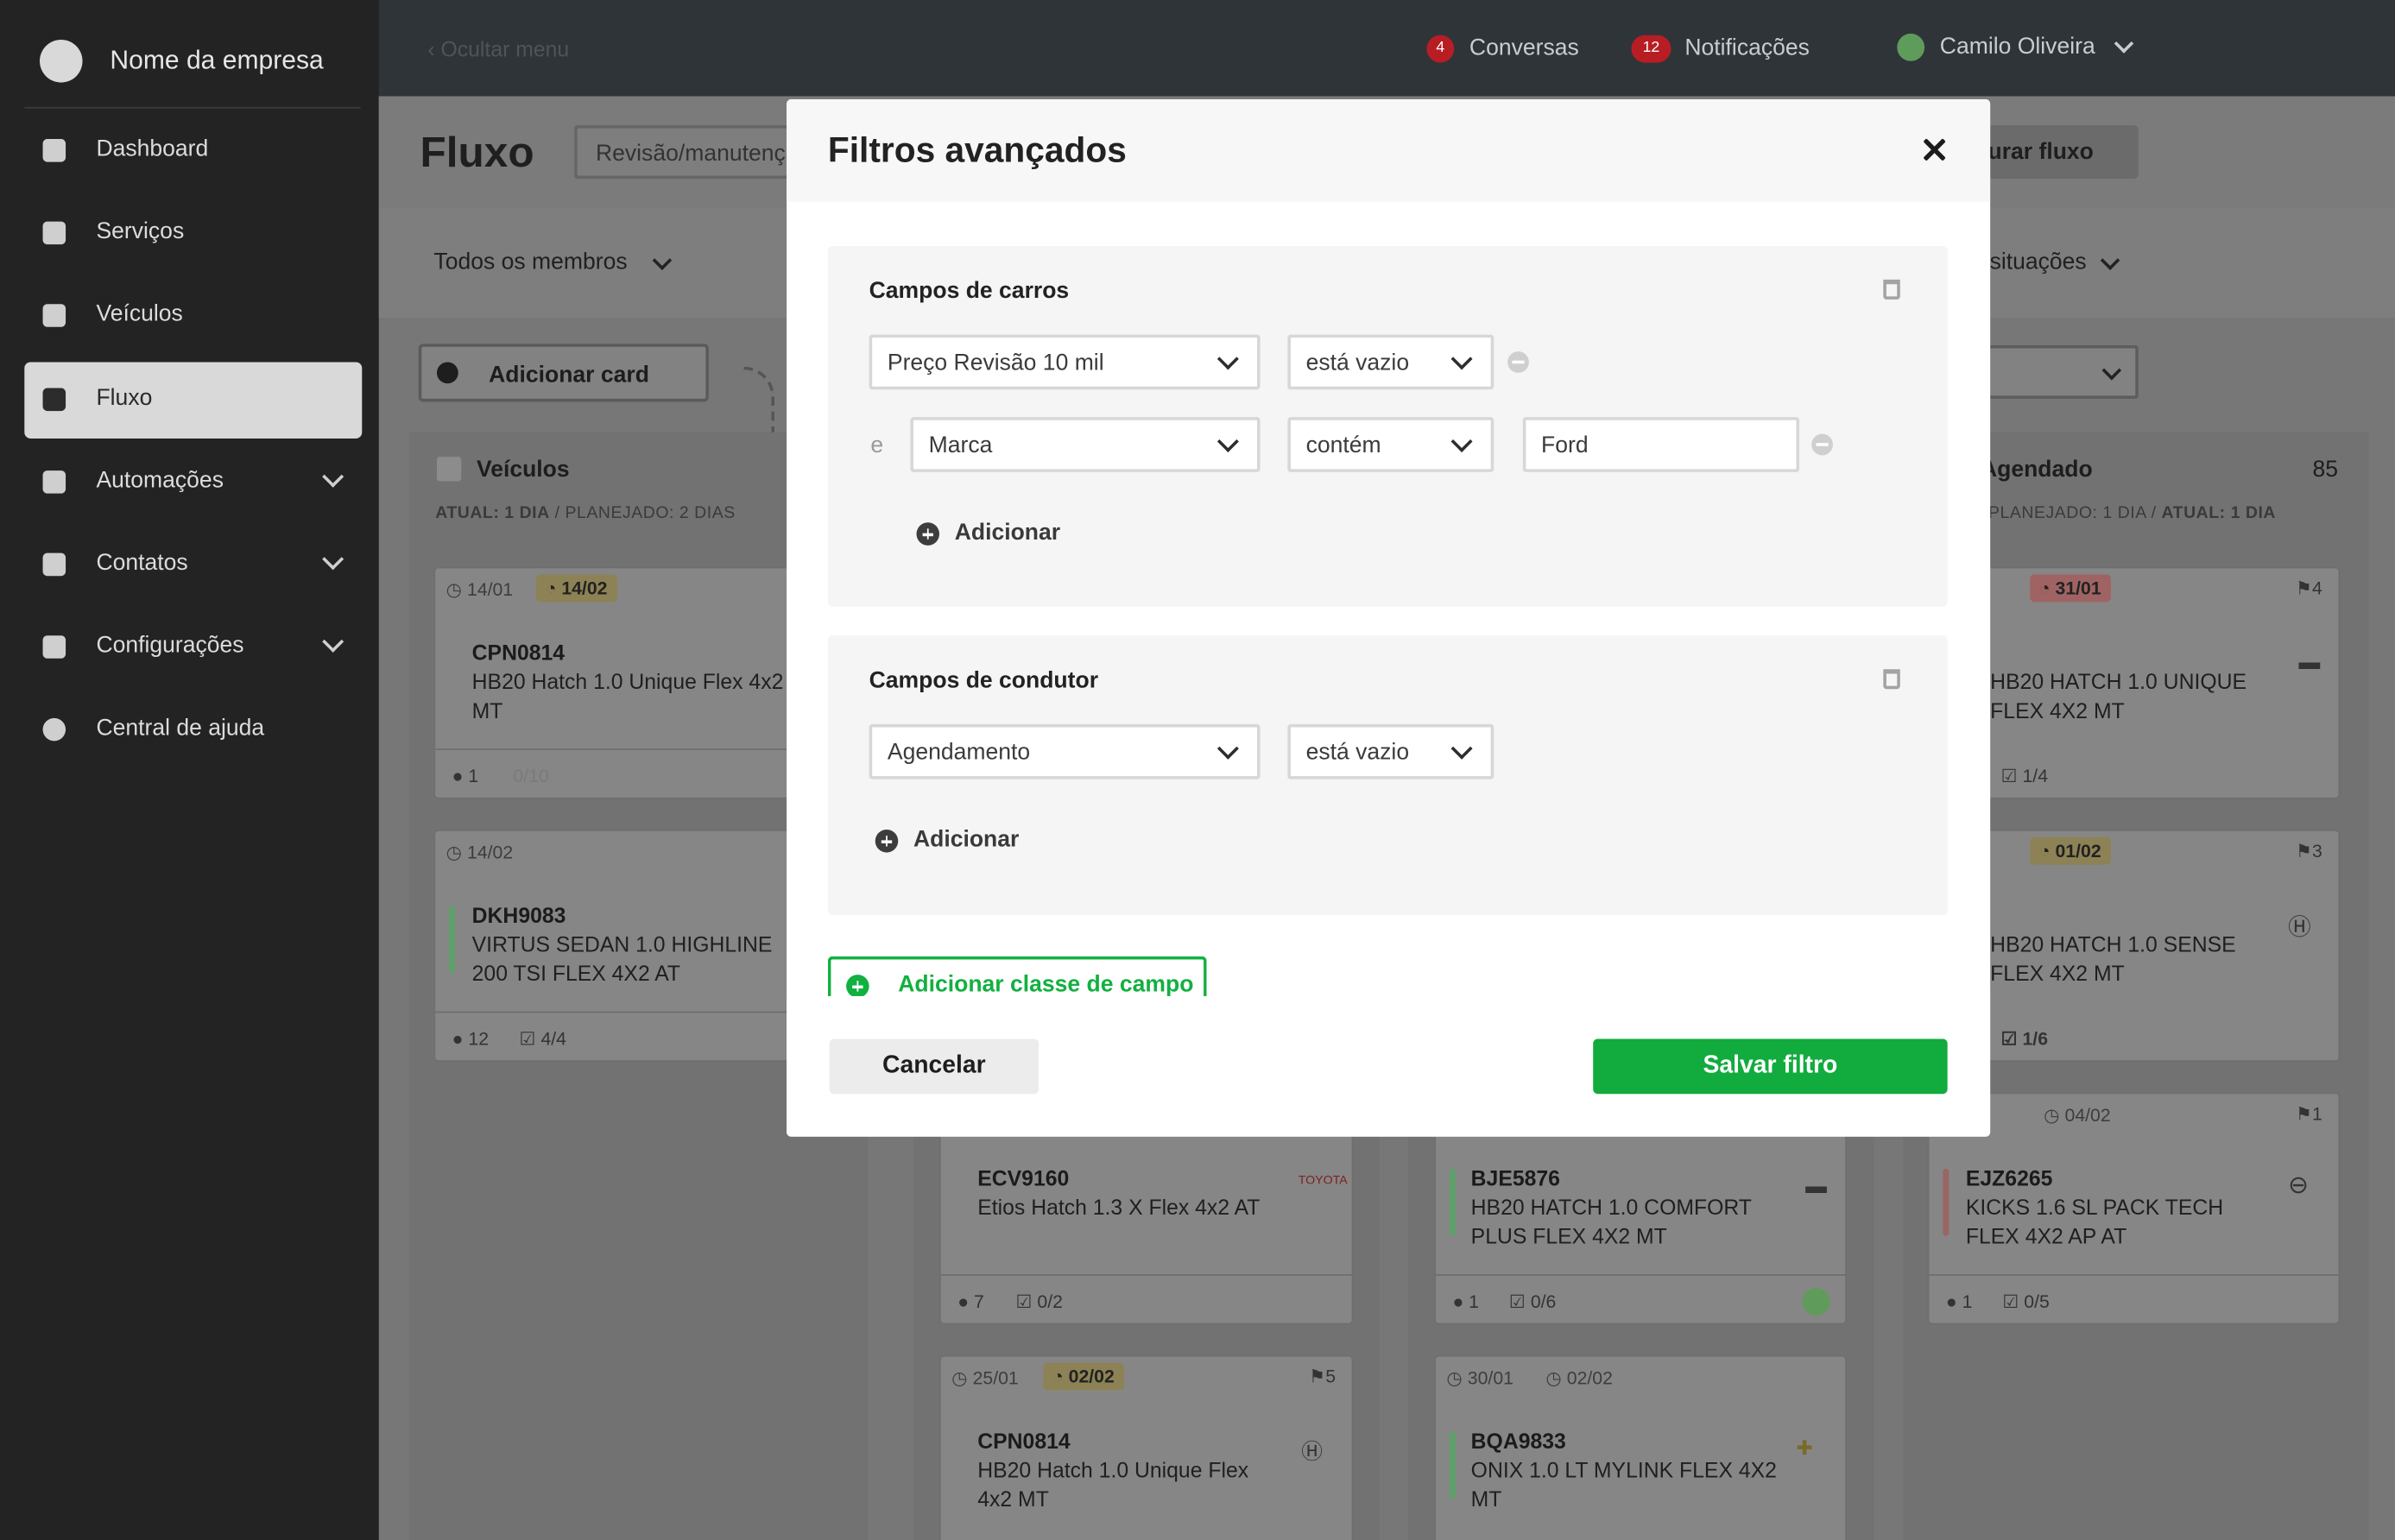  I want to click on due-chip: ◔ 31/01, so click(2070, 588).